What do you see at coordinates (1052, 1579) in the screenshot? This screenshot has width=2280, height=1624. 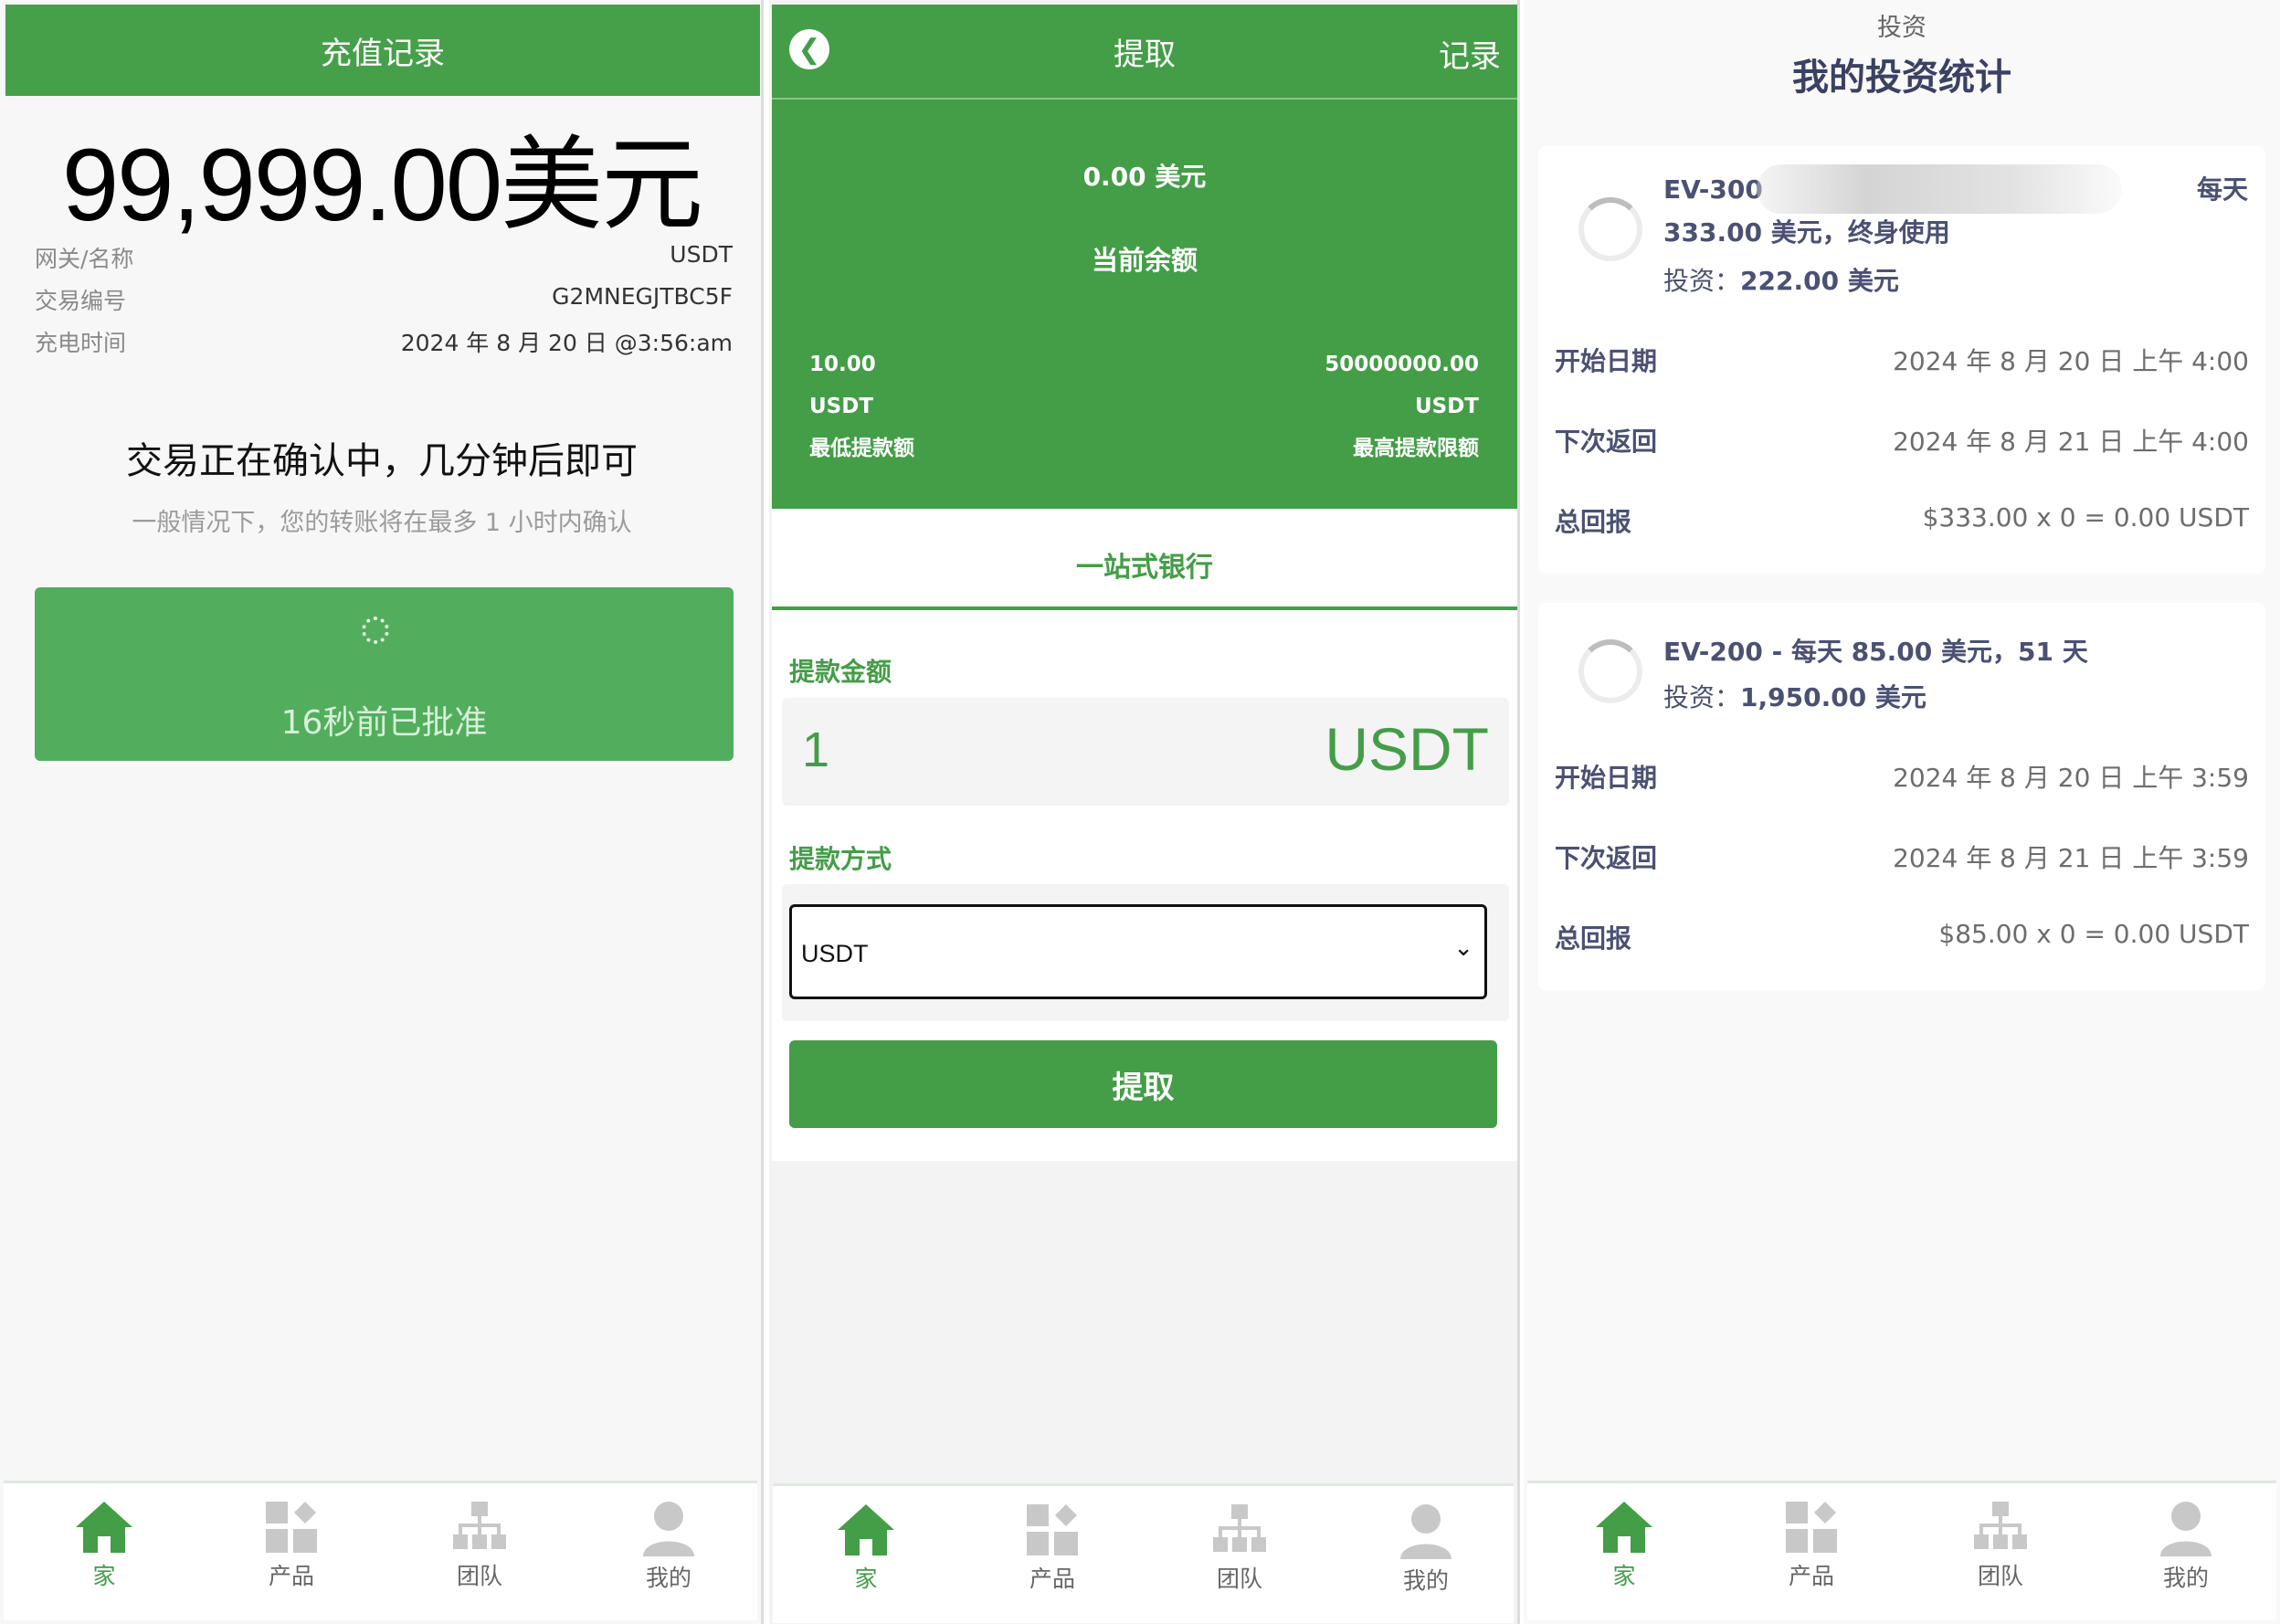 I see `nav-label: 产品` at bounding box center [1052, 1579].